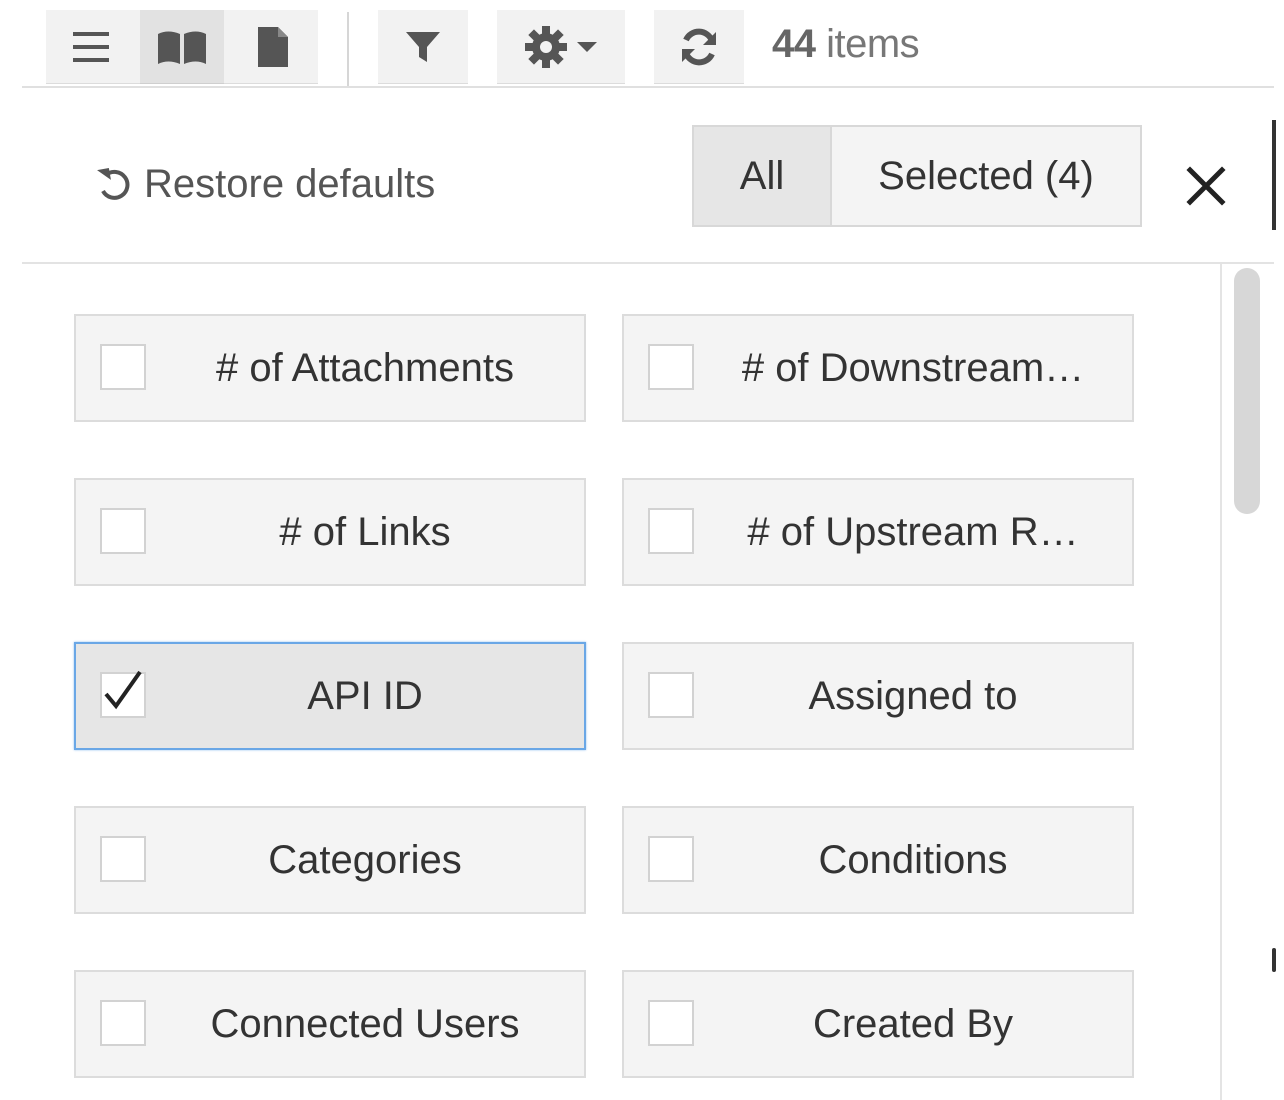  Describe the element at coordinates (365, 695) in the screenshot. I see `field-option-label: API ID` at that location.